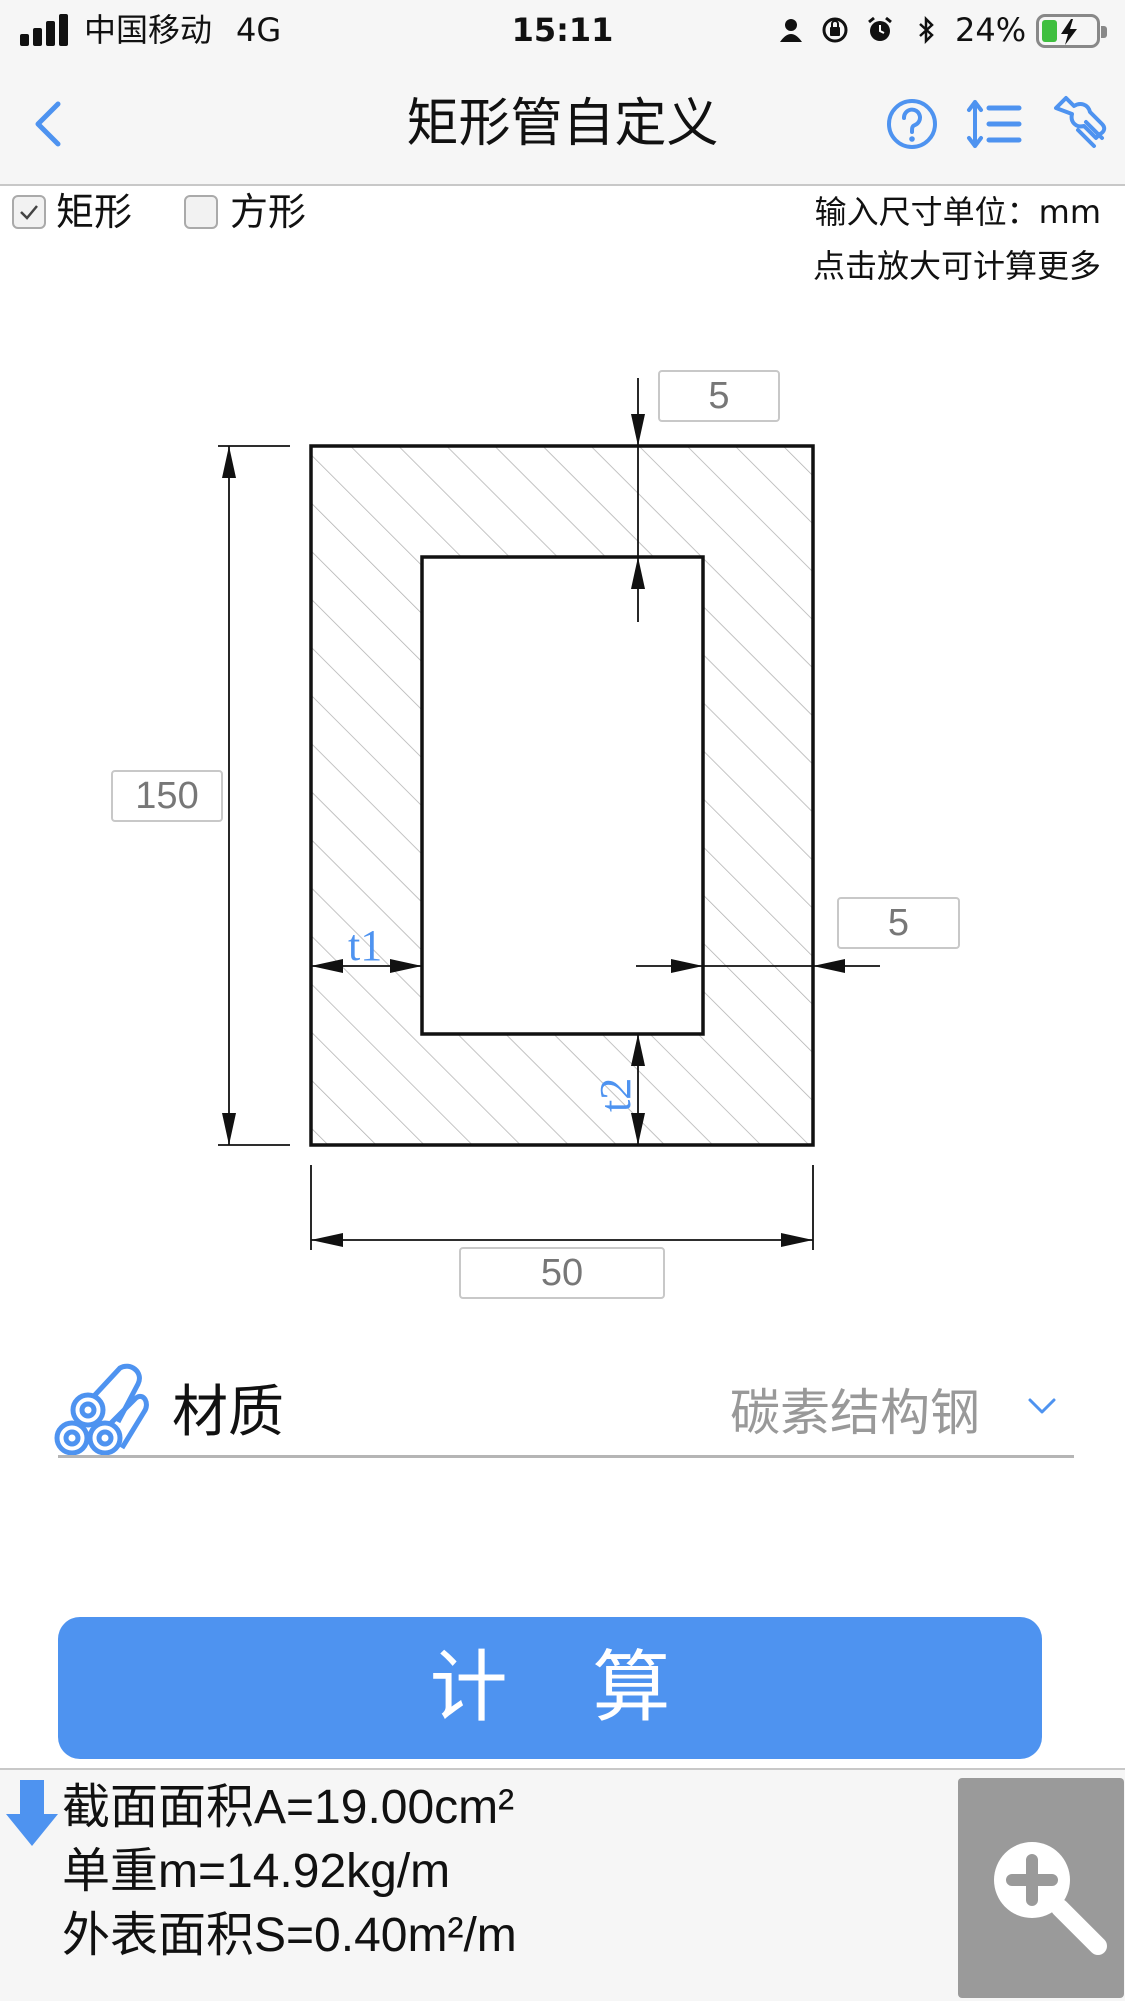 The width and height of the screenshot is (1125, 2001). Describe the element at coordinates (566, 1456) in the screenshot. I see `material-underline` at that location.